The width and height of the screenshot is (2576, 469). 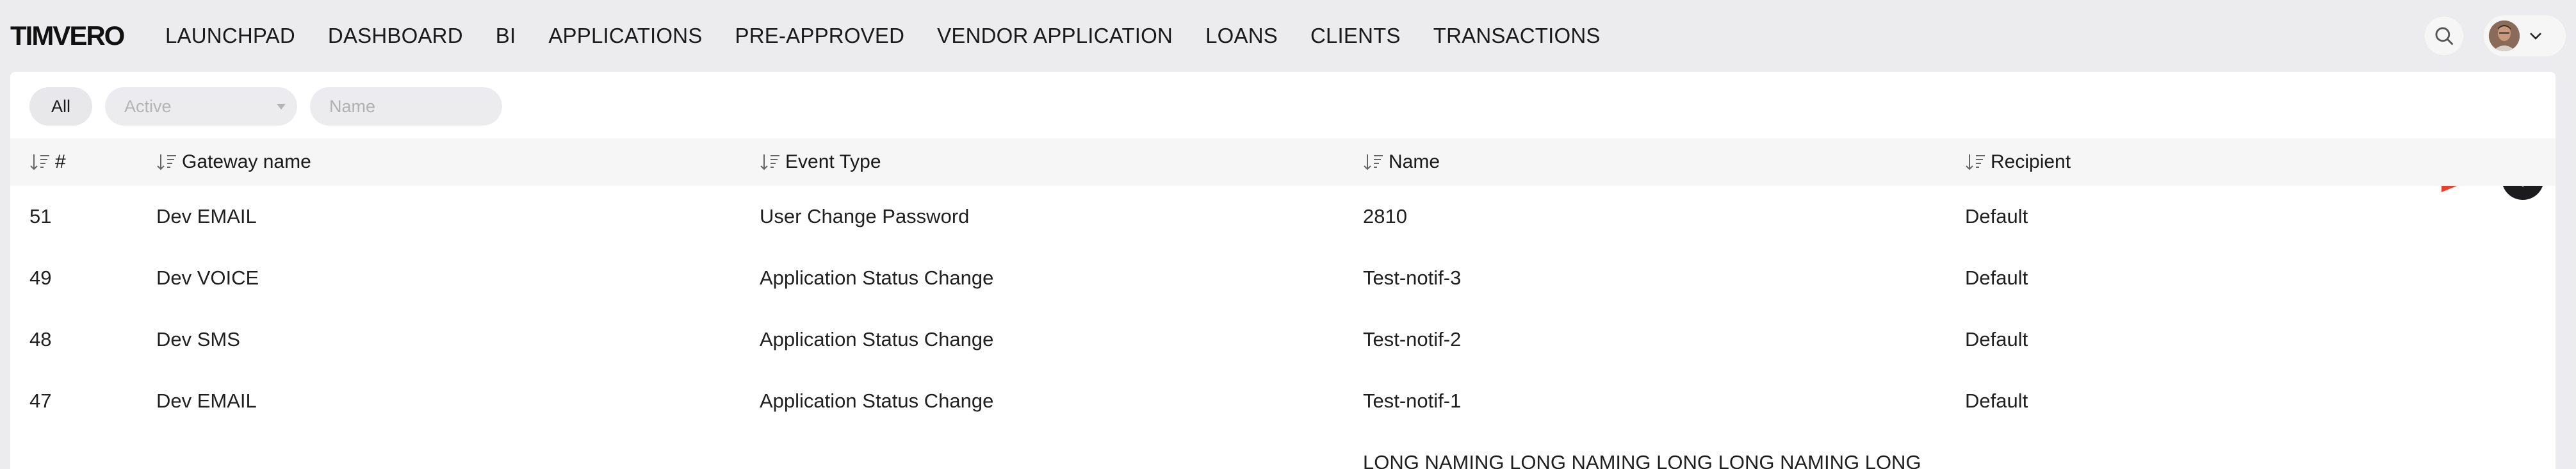 I want to click on nav-item-pre-approved: PRE-APPROVED, so click(x=820, y=36).